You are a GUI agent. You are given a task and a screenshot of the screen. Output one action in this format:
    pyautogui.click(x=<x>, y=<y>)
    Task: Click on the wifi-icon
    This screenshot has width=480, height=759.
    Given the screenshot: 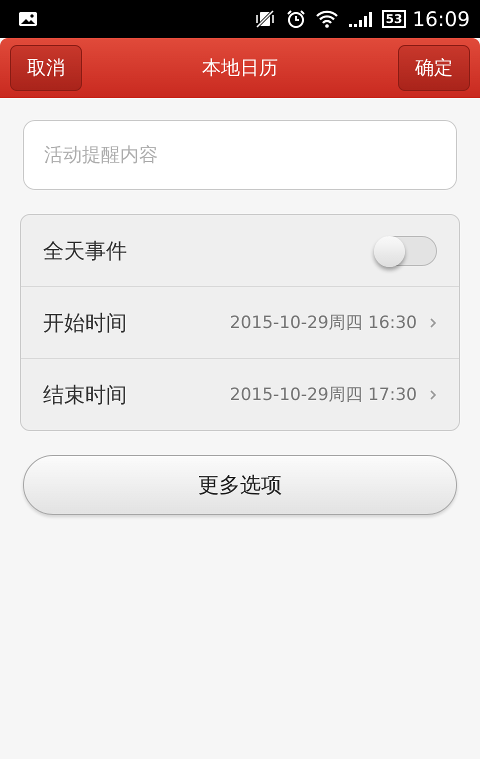 What is the action you would take?
    pyautogui.click(x=327, y=19)
    